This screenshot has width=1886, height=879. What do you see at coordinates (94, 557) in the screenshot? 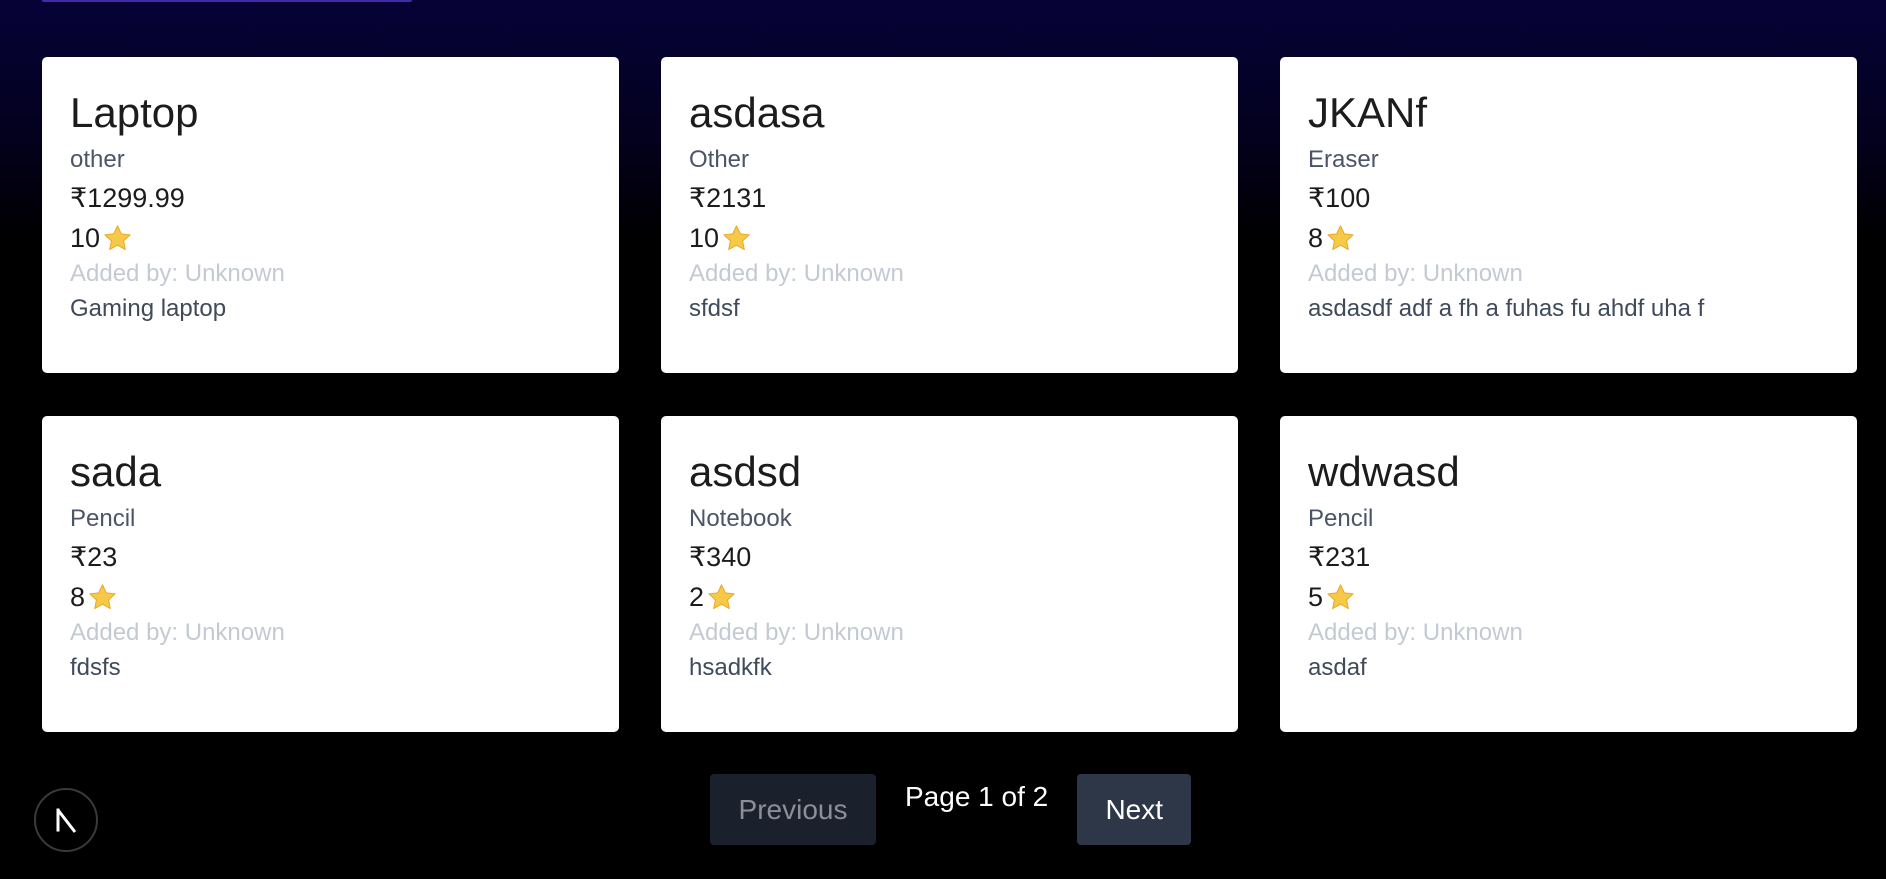
I see `product-price: ₹23` at bounding box center [94, 557].